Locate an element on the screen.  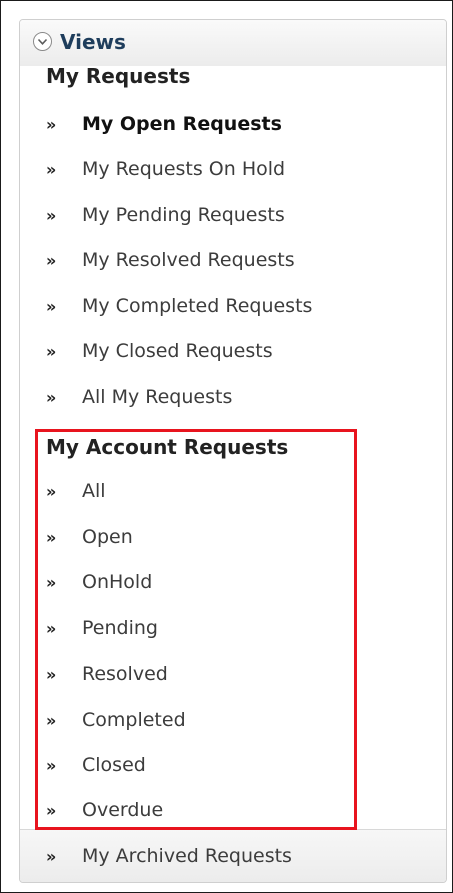
account-item-label: All is located at coordinates (94, 491).